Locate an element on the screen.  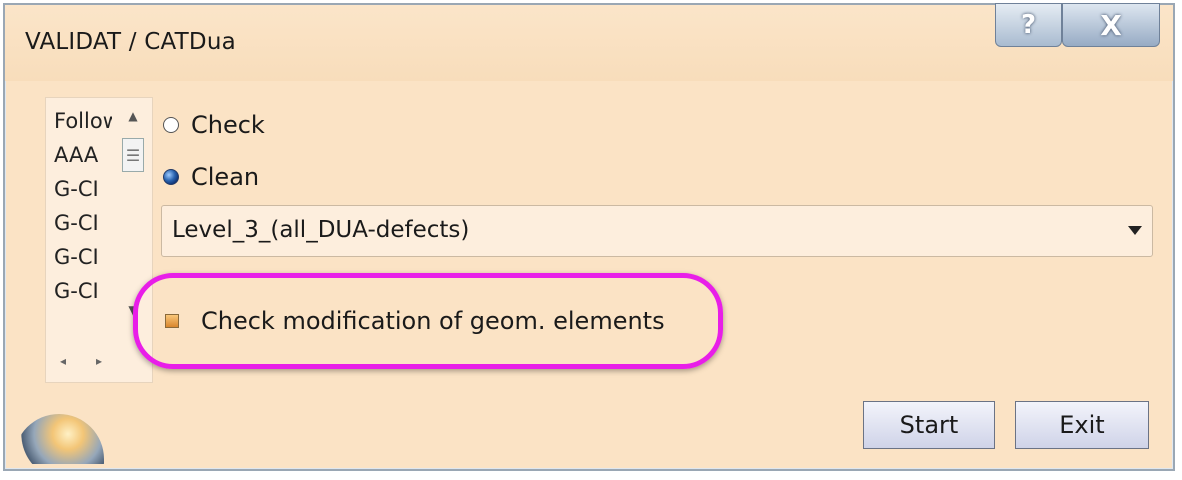
clean-radio-button is located at coordinates (171, 177).